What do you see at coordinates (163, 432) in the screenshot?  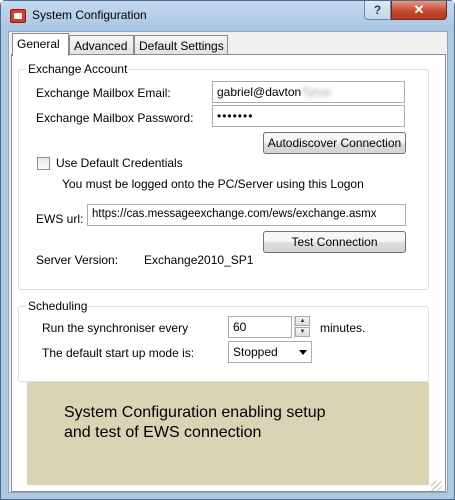 I see `caption-line-2: and test of EWS connection` at bounding box center [163, 432].